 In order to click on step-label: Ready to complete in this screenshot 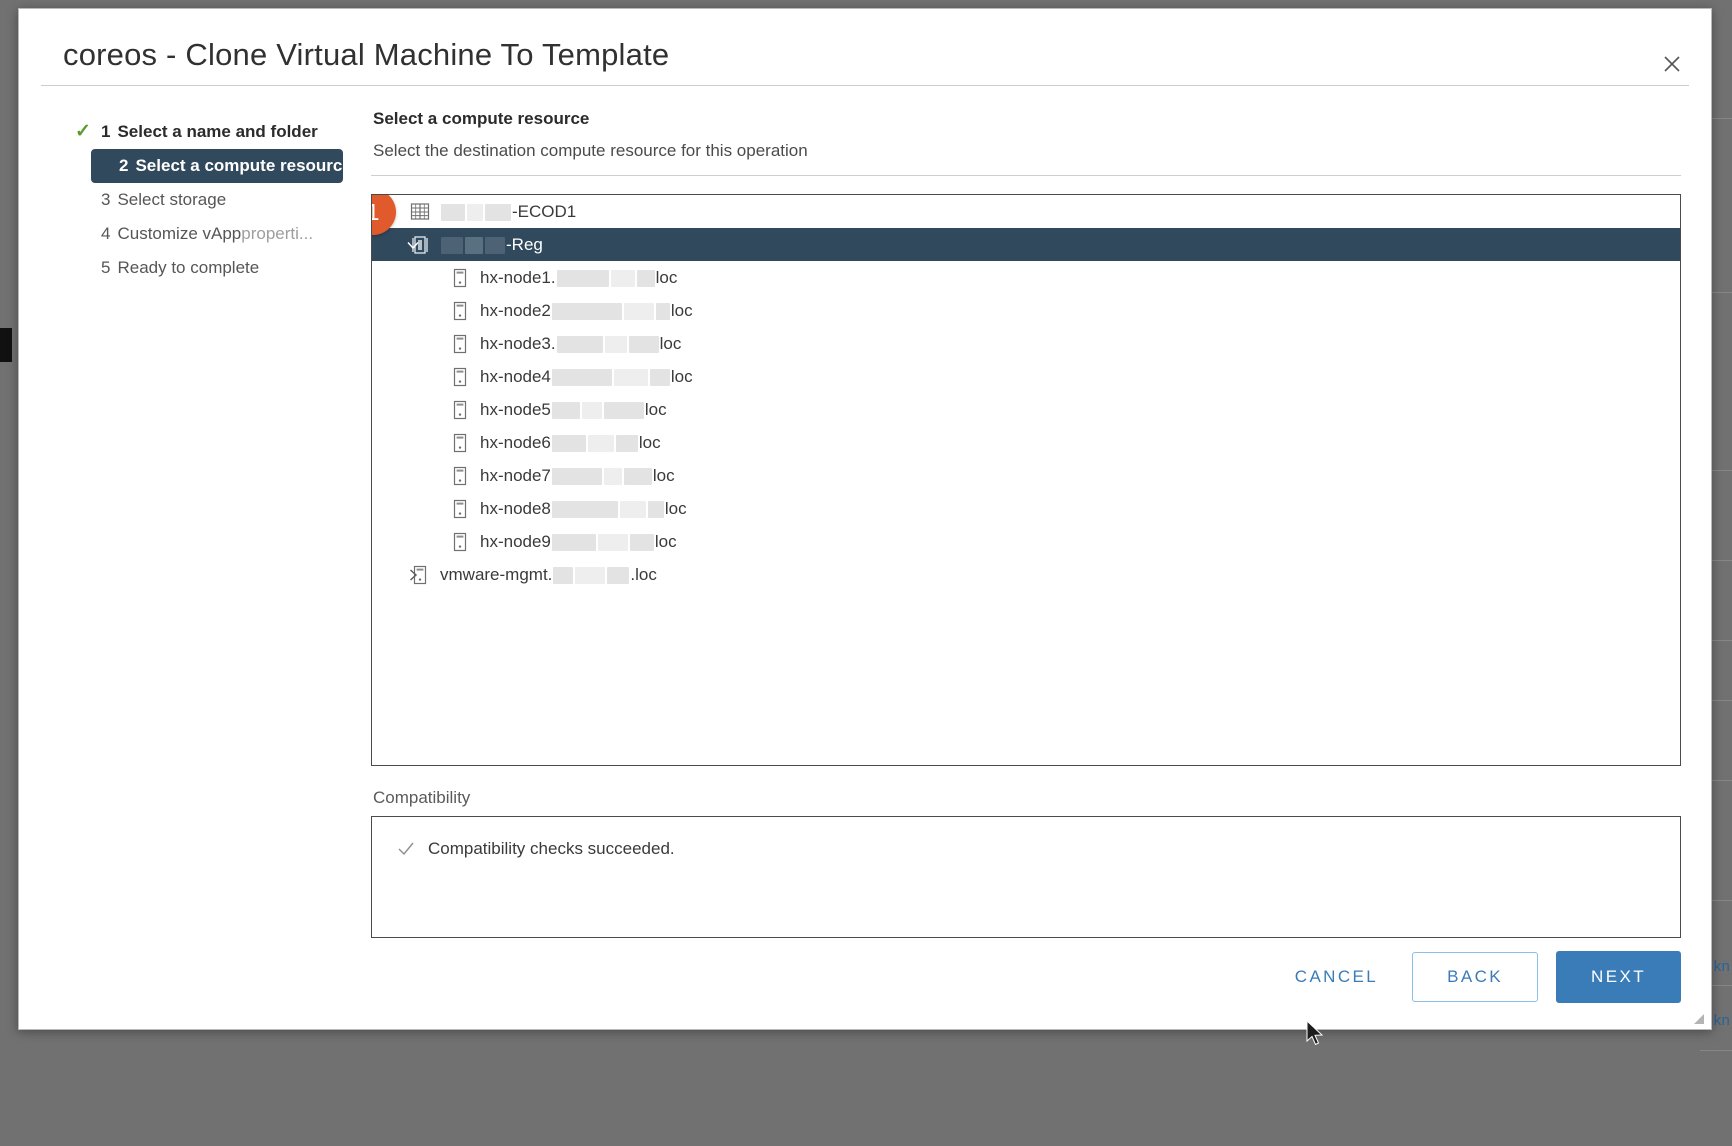, I will do `click(188, 267)`.